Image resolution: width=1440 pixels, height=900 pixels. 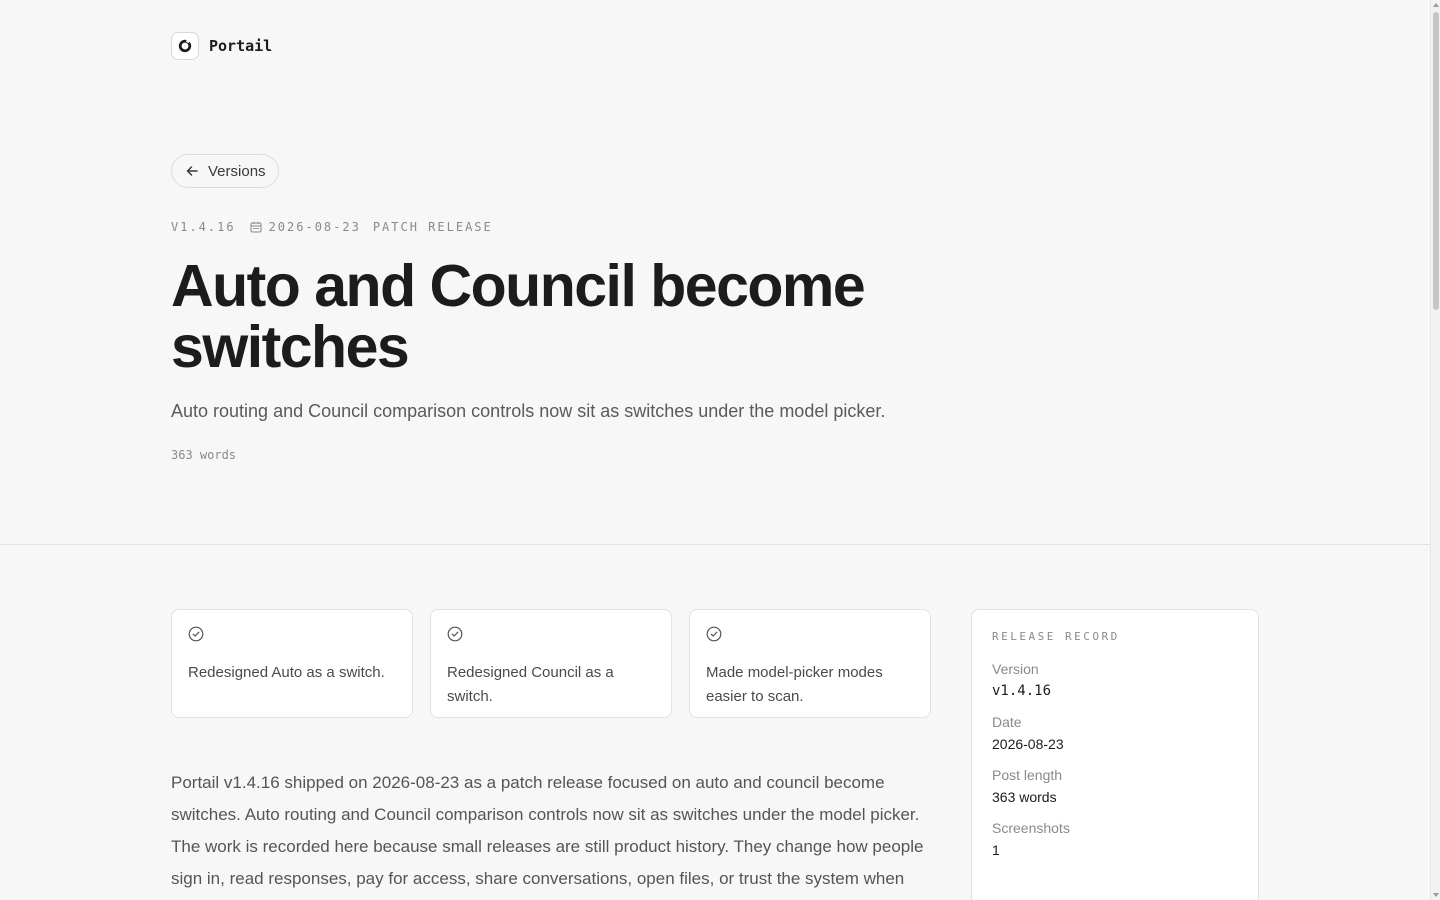 What do you see at coordinates (1007, 722) in the screenshot?
I see `record-label: Date` at bounding box center [1007, 722].